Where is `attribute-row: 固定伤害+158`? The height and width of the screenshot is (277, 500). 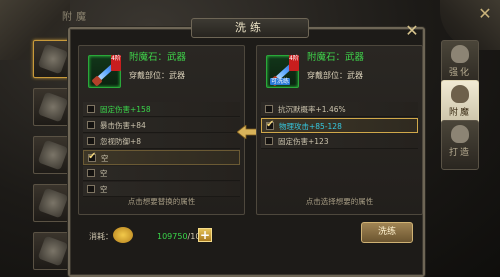 attribute-row: 固定伤害+158 is located at coordinates (161, 109).